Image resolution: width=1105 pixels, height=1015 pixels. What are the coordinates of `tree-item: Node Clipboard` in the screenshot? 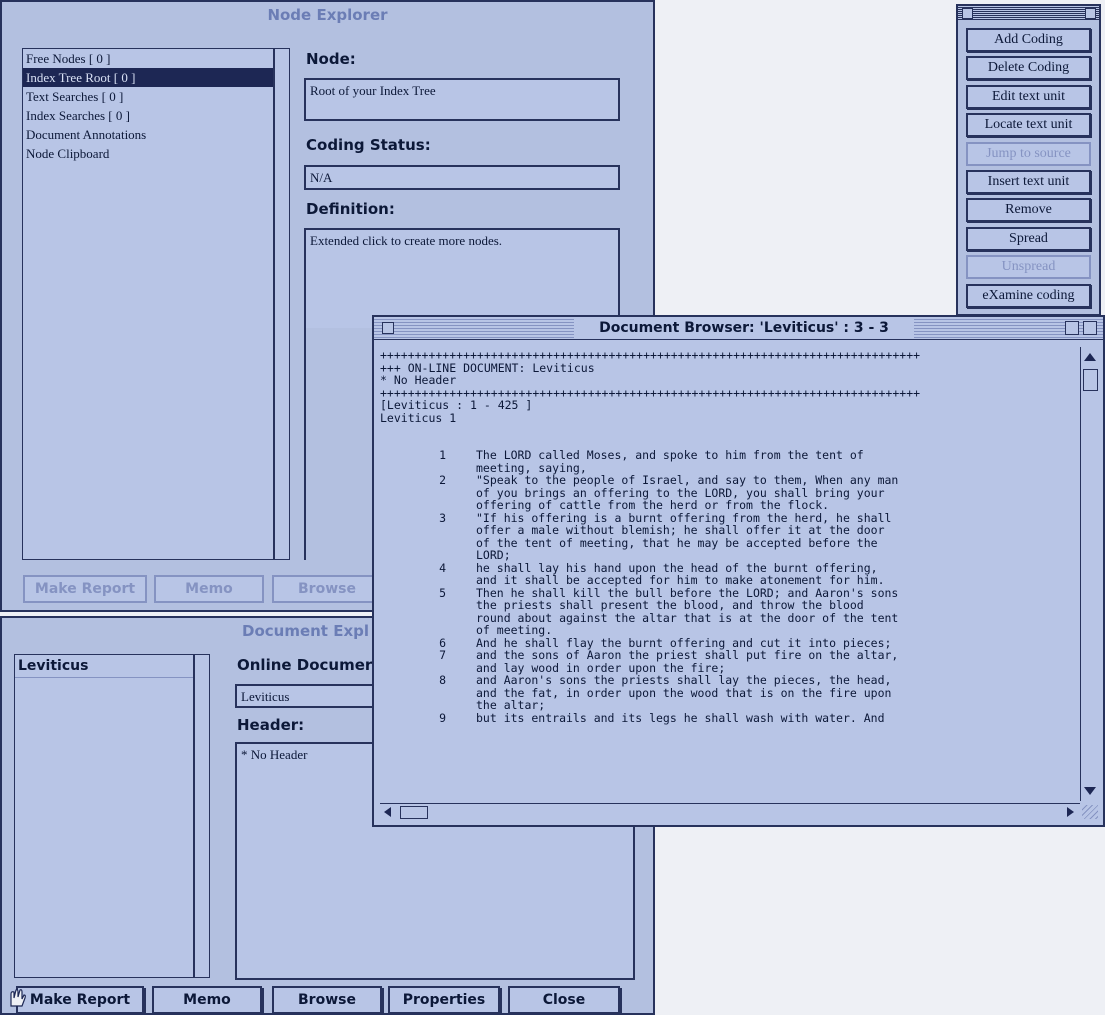 It's located at (148, 153).